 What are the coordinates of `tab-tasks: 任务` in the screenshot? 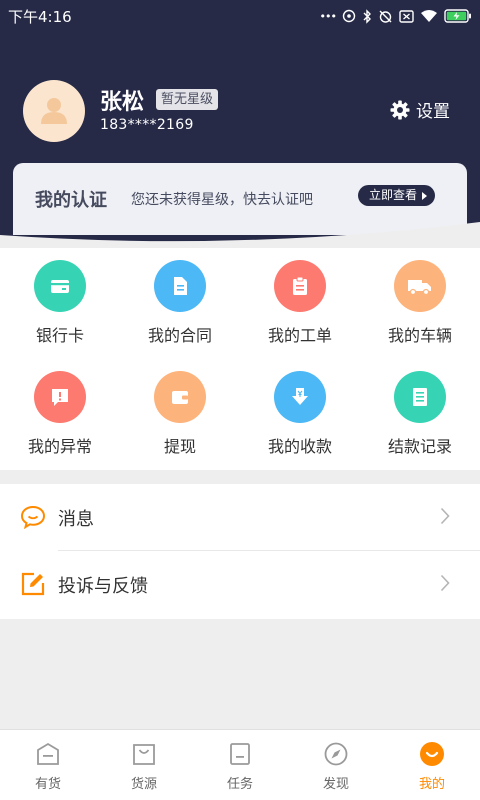 It's located at (240, 765).